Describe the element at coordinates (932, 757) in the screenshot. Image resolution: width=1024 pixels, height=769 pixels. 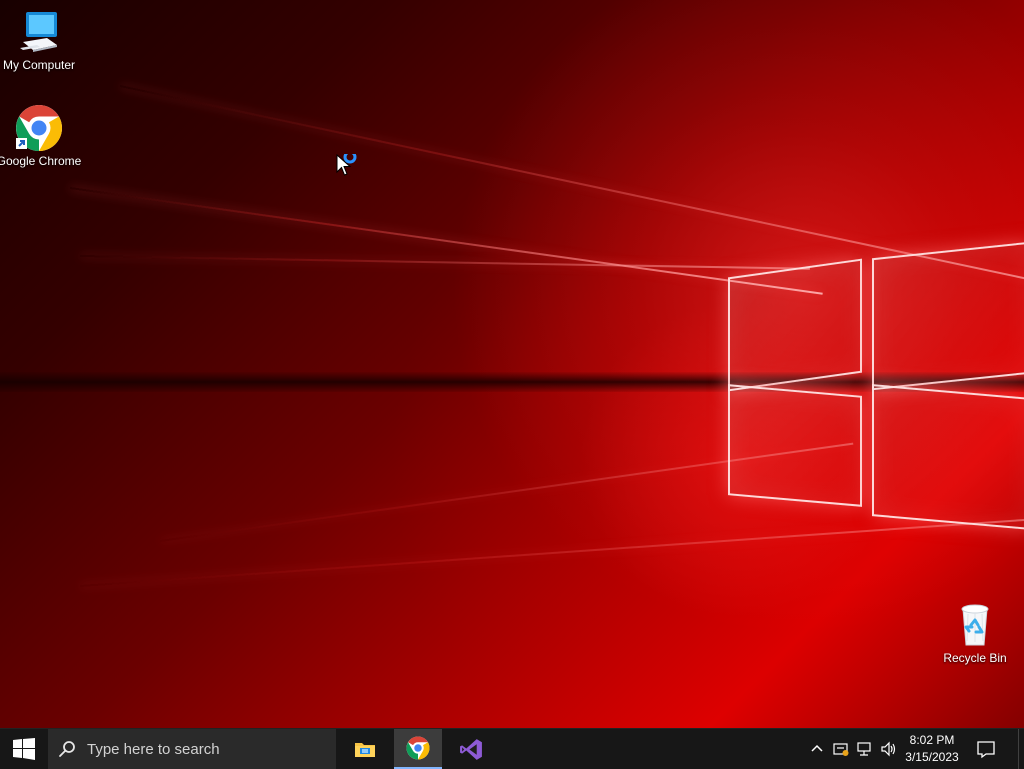
I see `clock-date: 3/15/2023` at that location.